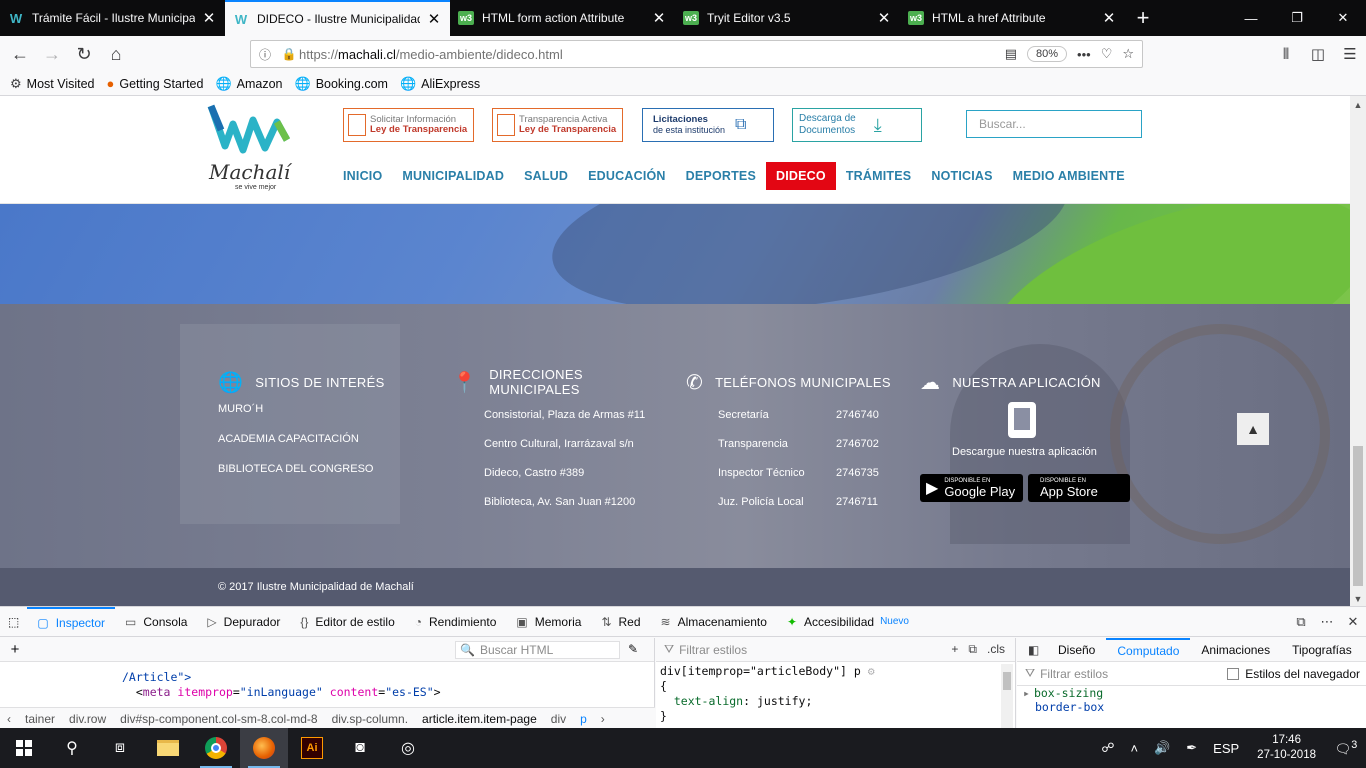 This screenshot has width=1366, height=768. What do you see at coordinates (248, 84) in the screenshot?
I see `bookmark-amazon: 🌐 Amazon` at bounding box center [248, 84].